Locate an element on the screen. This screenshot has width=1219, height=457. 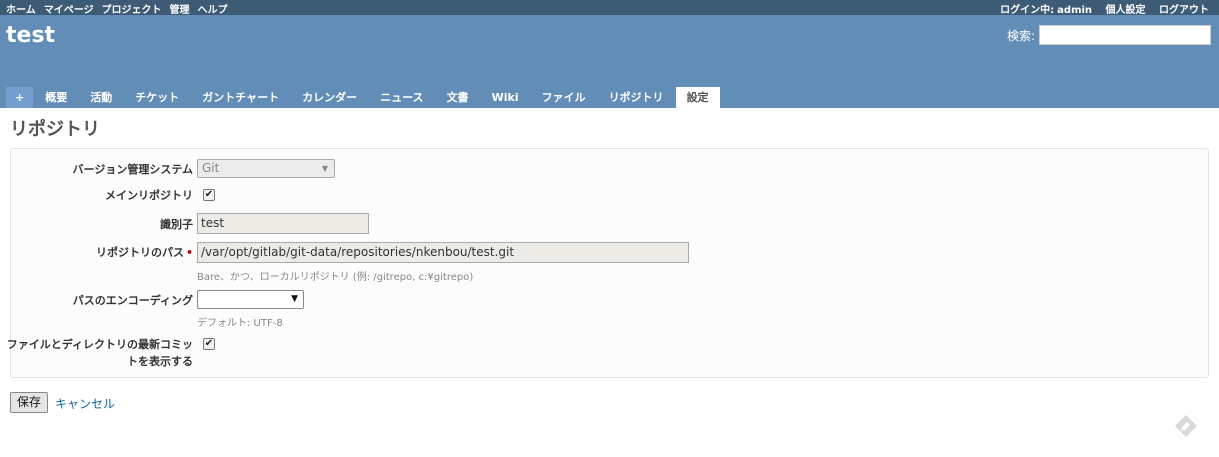
tab-gantt: ガントチャート is located at coordinates (240, 97).